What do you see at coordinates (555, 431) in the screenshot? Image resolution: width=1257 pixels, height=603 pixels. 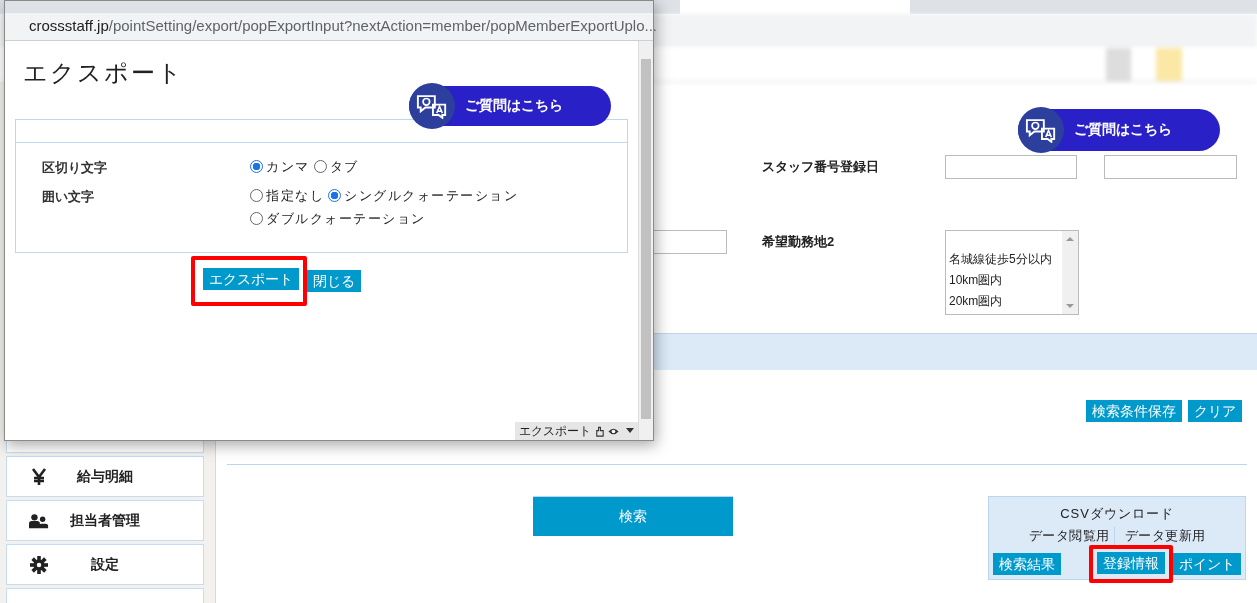 I see `status-label: エクスポート` at bounding box center [555, 431].